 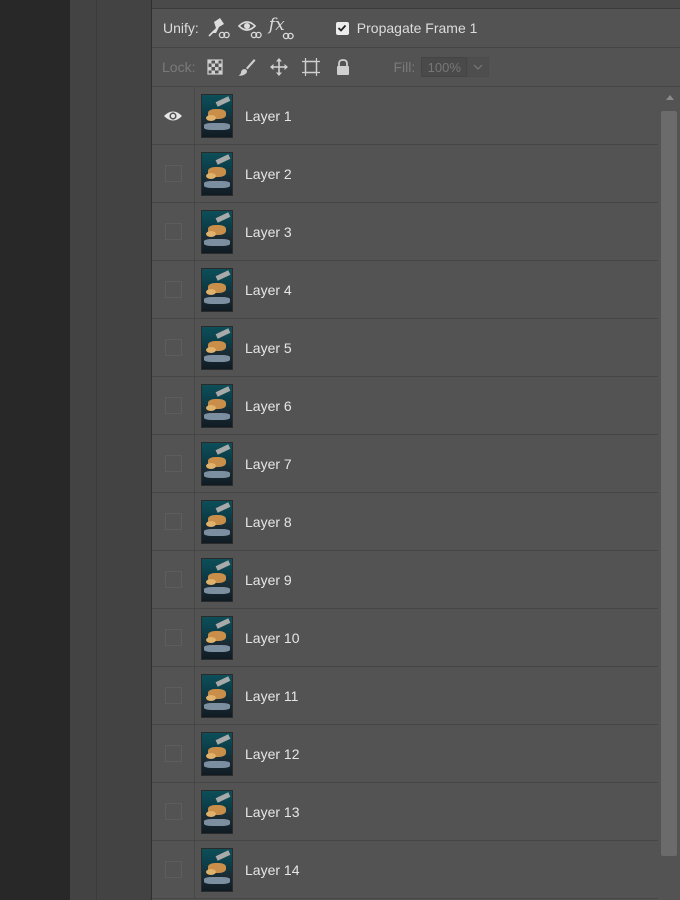 What do you see at coordinates (311, 67) in the screenshot?
I see `lock-artboard-icon` at bounding box center [311, 67].